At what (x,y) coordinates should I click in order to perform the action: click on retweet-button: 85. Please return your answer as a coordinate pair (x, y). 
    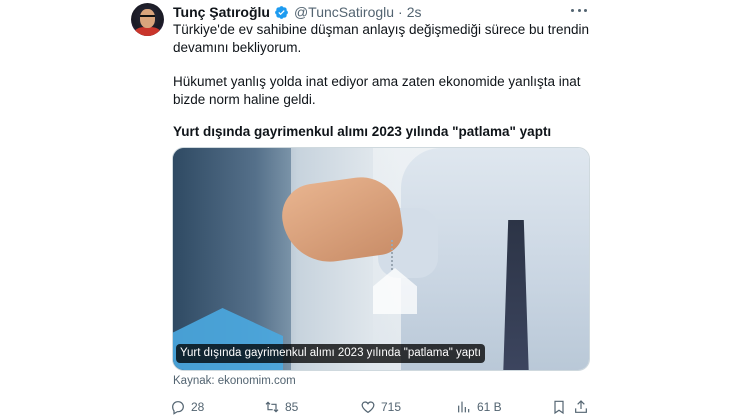
    Looking at the image, I should click on (281, 407).